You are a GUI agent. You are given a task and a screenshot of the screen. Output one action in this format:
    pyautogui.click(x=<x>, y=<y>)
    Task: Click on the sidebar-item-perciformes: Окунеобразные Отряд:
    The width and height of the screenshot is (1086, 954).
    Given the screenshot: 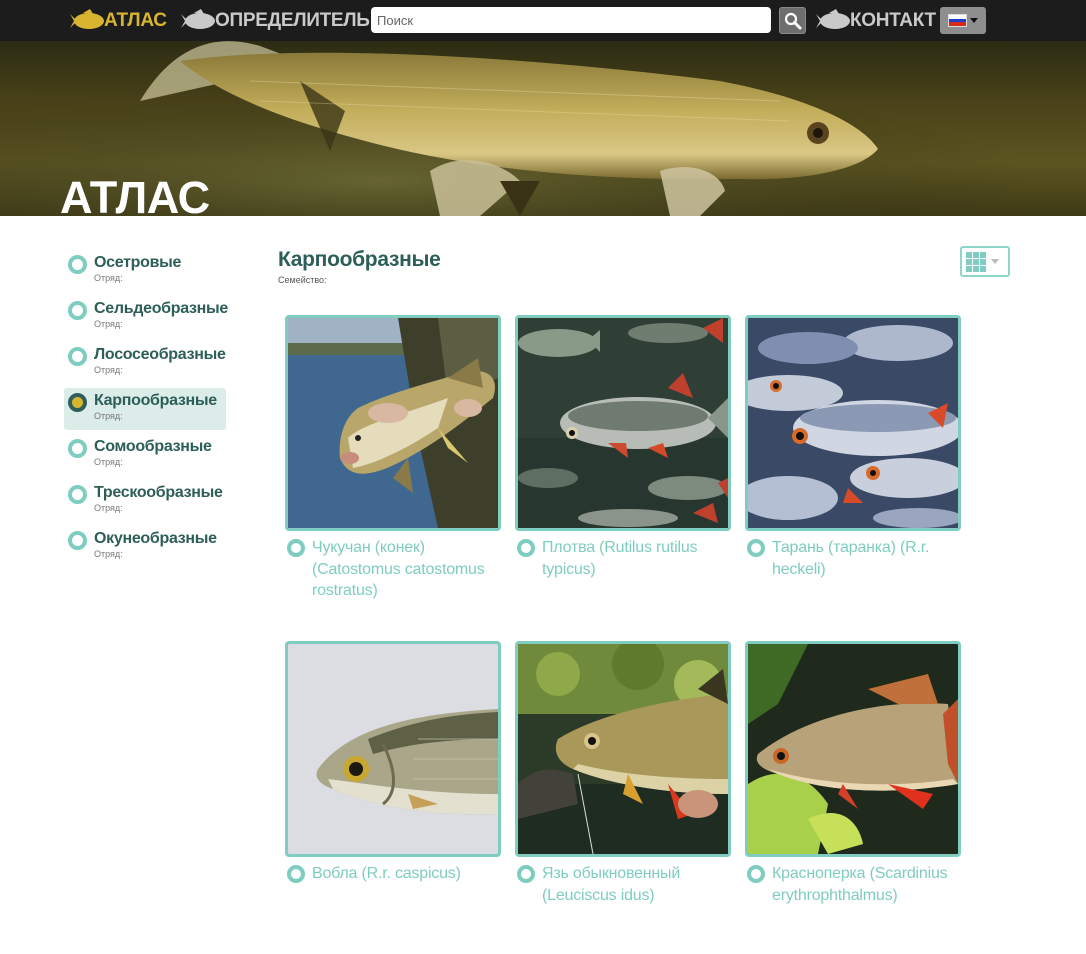 What is the action you would take?
    pyautogui.click(x=145, y=547)
    